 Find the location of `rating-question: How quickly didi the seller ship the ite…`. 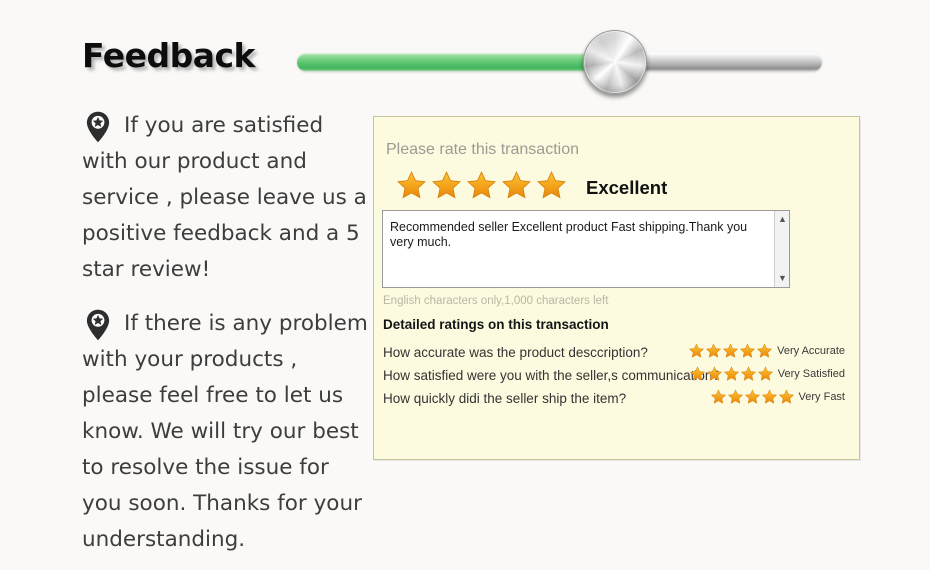

rating-question: How quickly didi the seller ship the ite… is located at coordinates (505, 398).